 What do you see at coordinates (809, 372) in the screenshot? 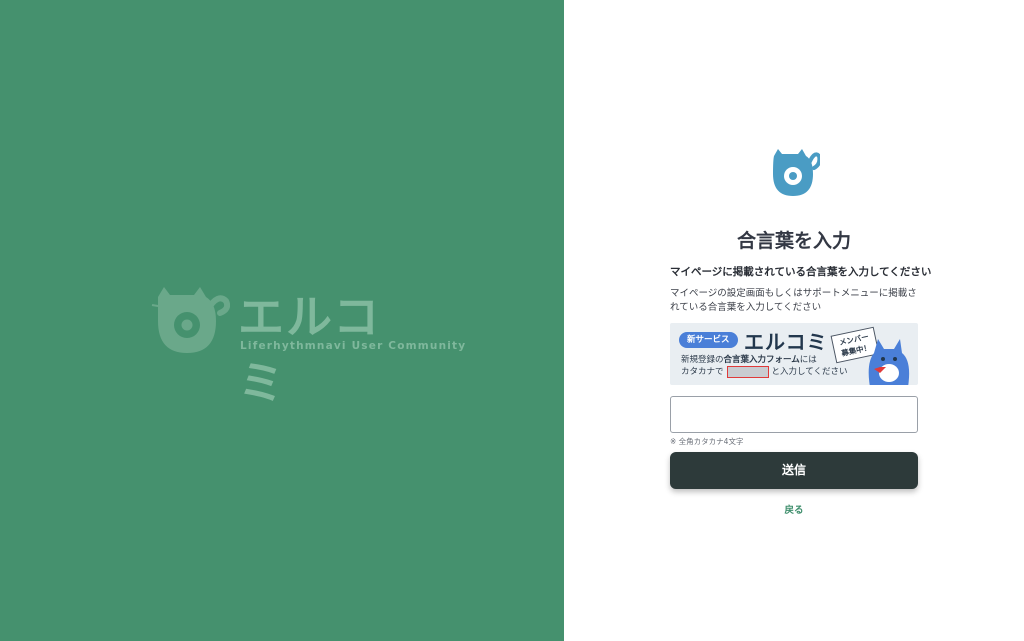
I see `banner-line-2-suffix: と入力してください` at bounding box center [809, 372].